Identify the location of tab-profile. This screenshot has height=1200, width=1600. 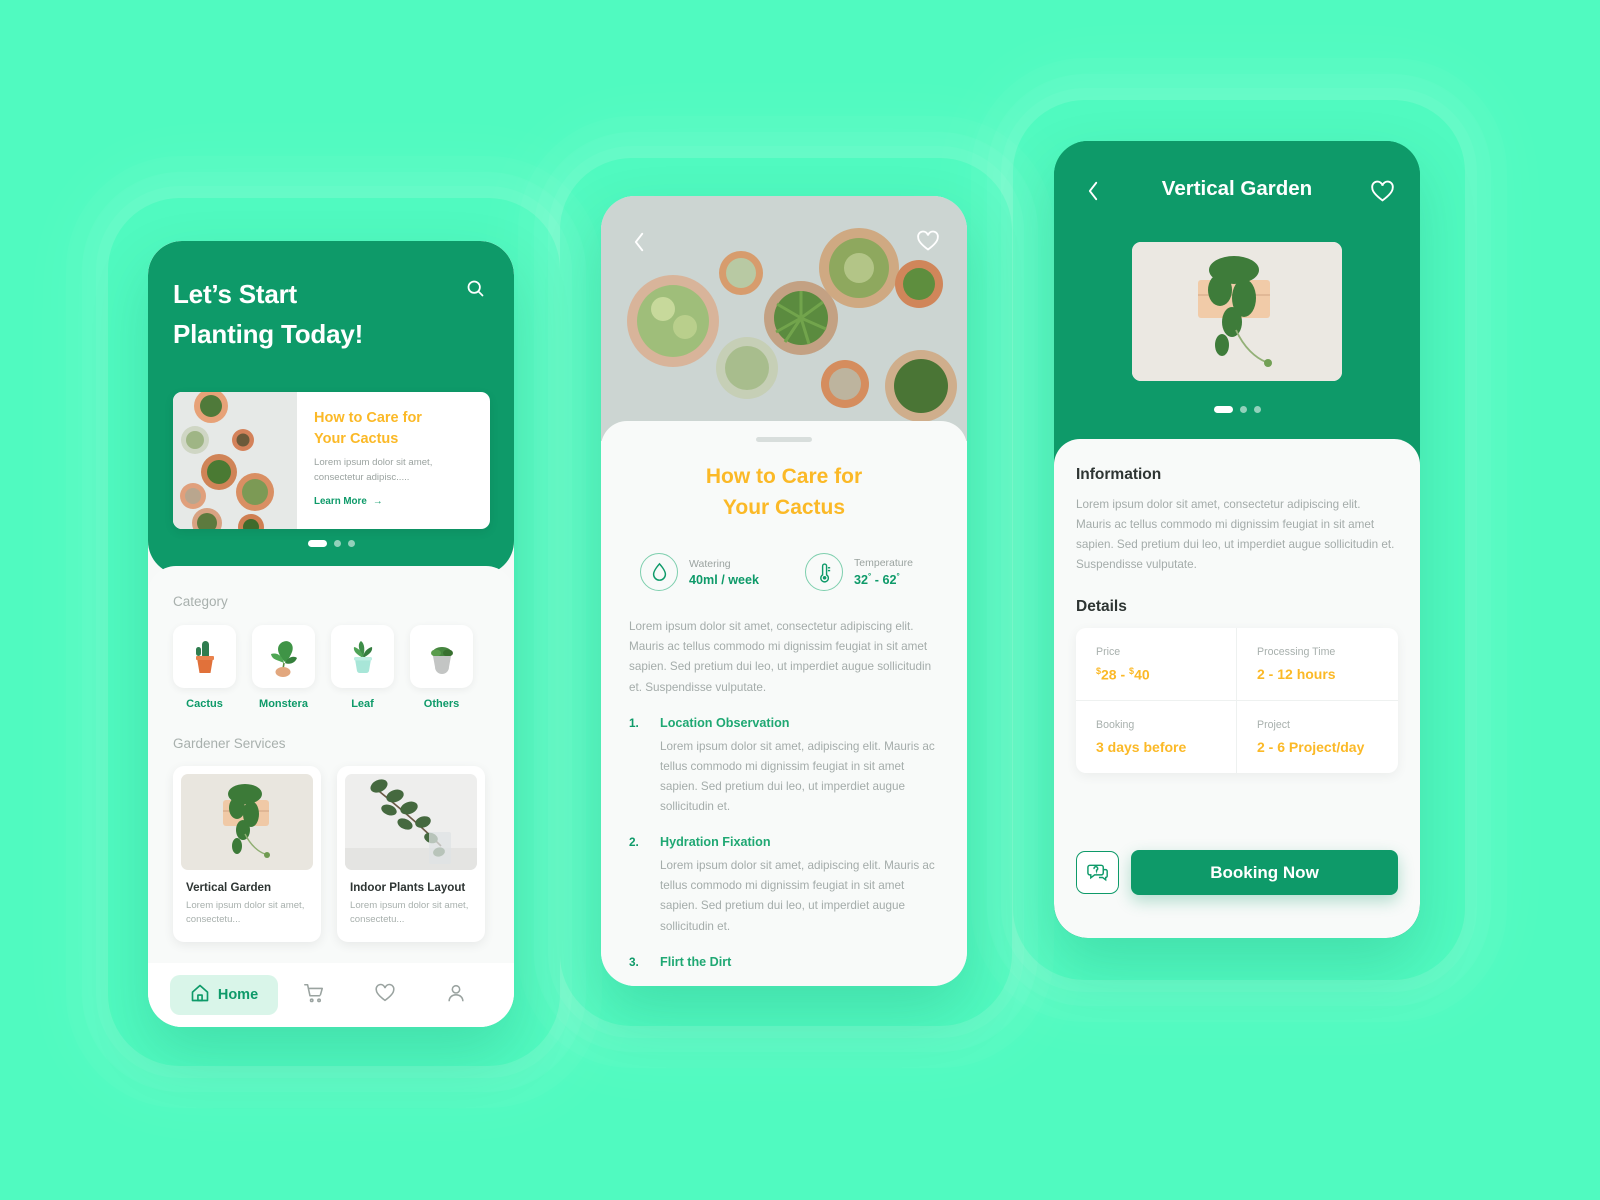
(456, 995).